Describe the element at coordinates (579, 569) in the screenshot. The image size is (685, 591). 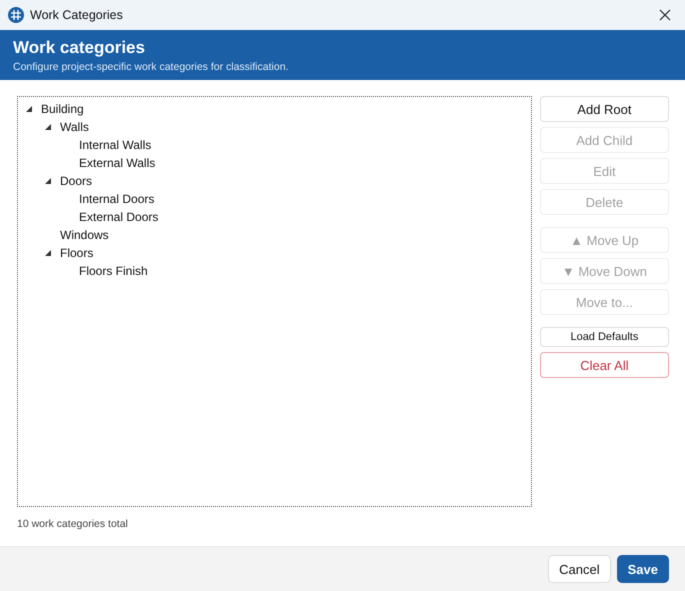
I see `cancel-button: Cancel` at that location.